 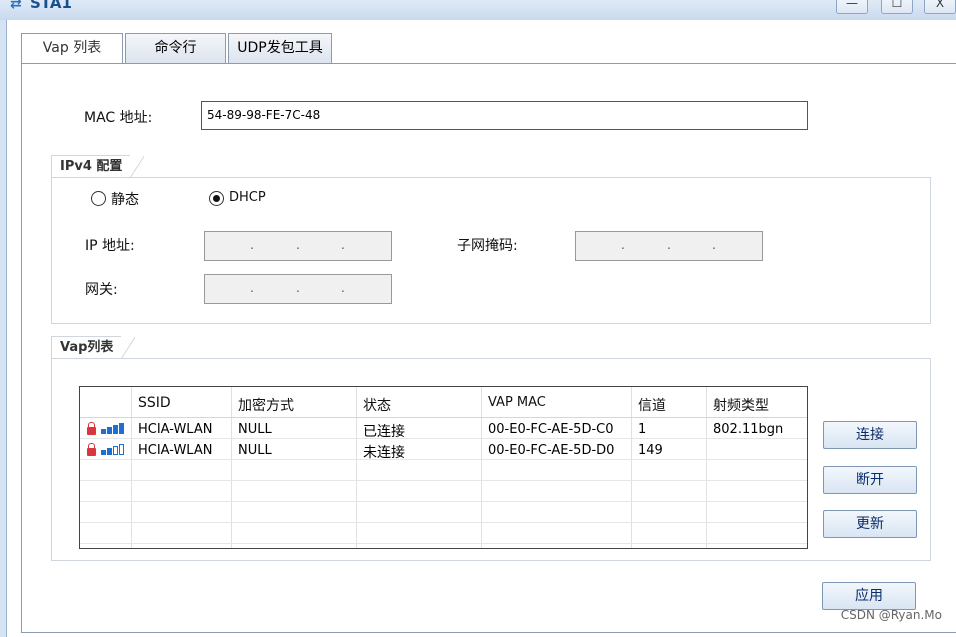 I want to click on vap-group-title: Vap列表, so click(x=93, y=347).